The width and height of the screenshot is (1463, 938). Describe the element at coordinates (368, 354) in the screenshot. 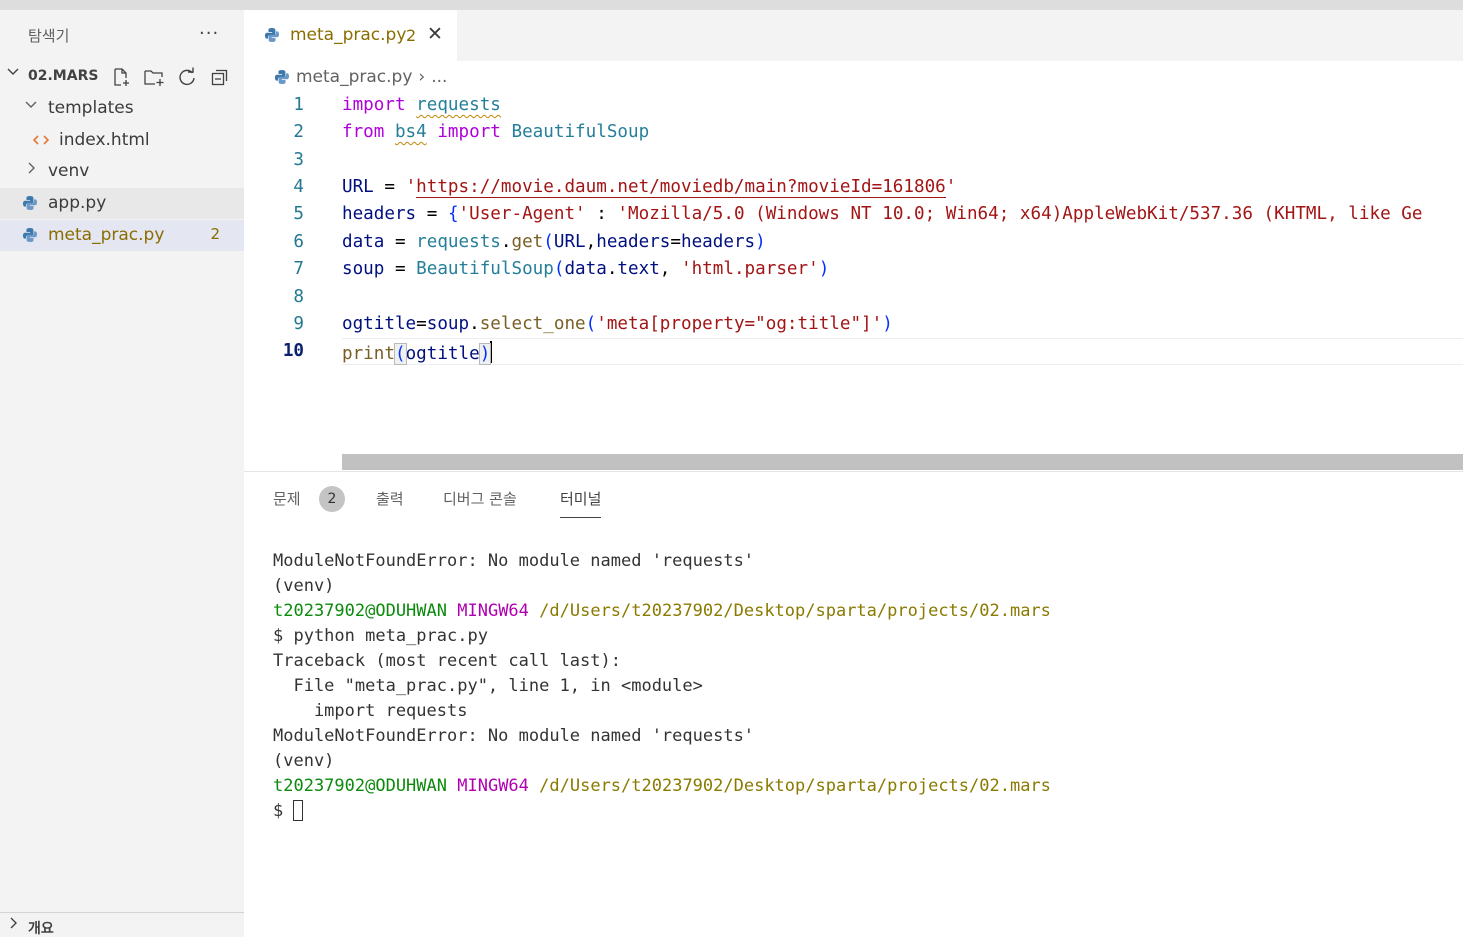

I see `code-token: print` at that location.